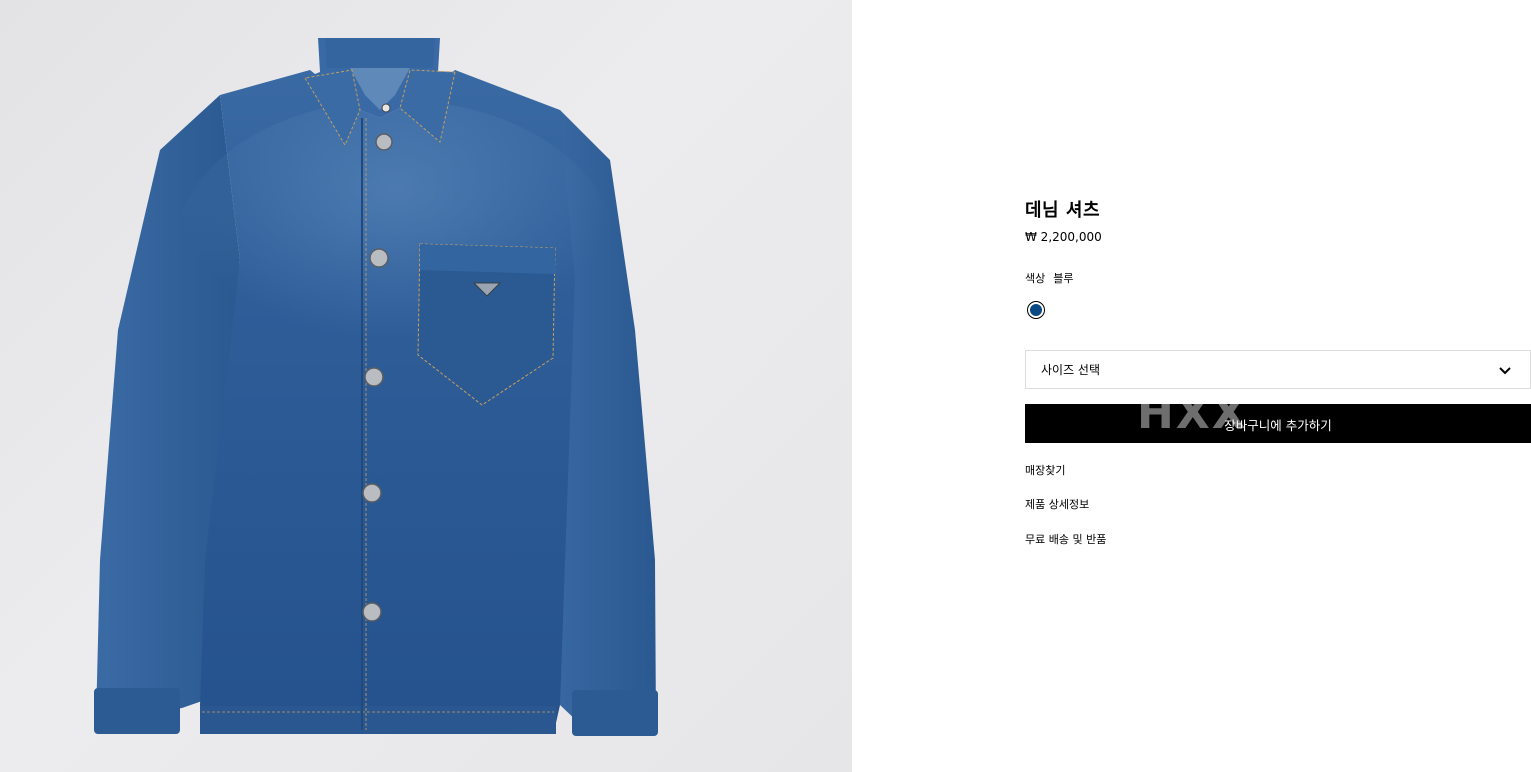  What do you see at coordinates (1057, 504) in the screenshot?
I see `product-details-link: 제품 상세정보` at bounding box center [1057, 504].